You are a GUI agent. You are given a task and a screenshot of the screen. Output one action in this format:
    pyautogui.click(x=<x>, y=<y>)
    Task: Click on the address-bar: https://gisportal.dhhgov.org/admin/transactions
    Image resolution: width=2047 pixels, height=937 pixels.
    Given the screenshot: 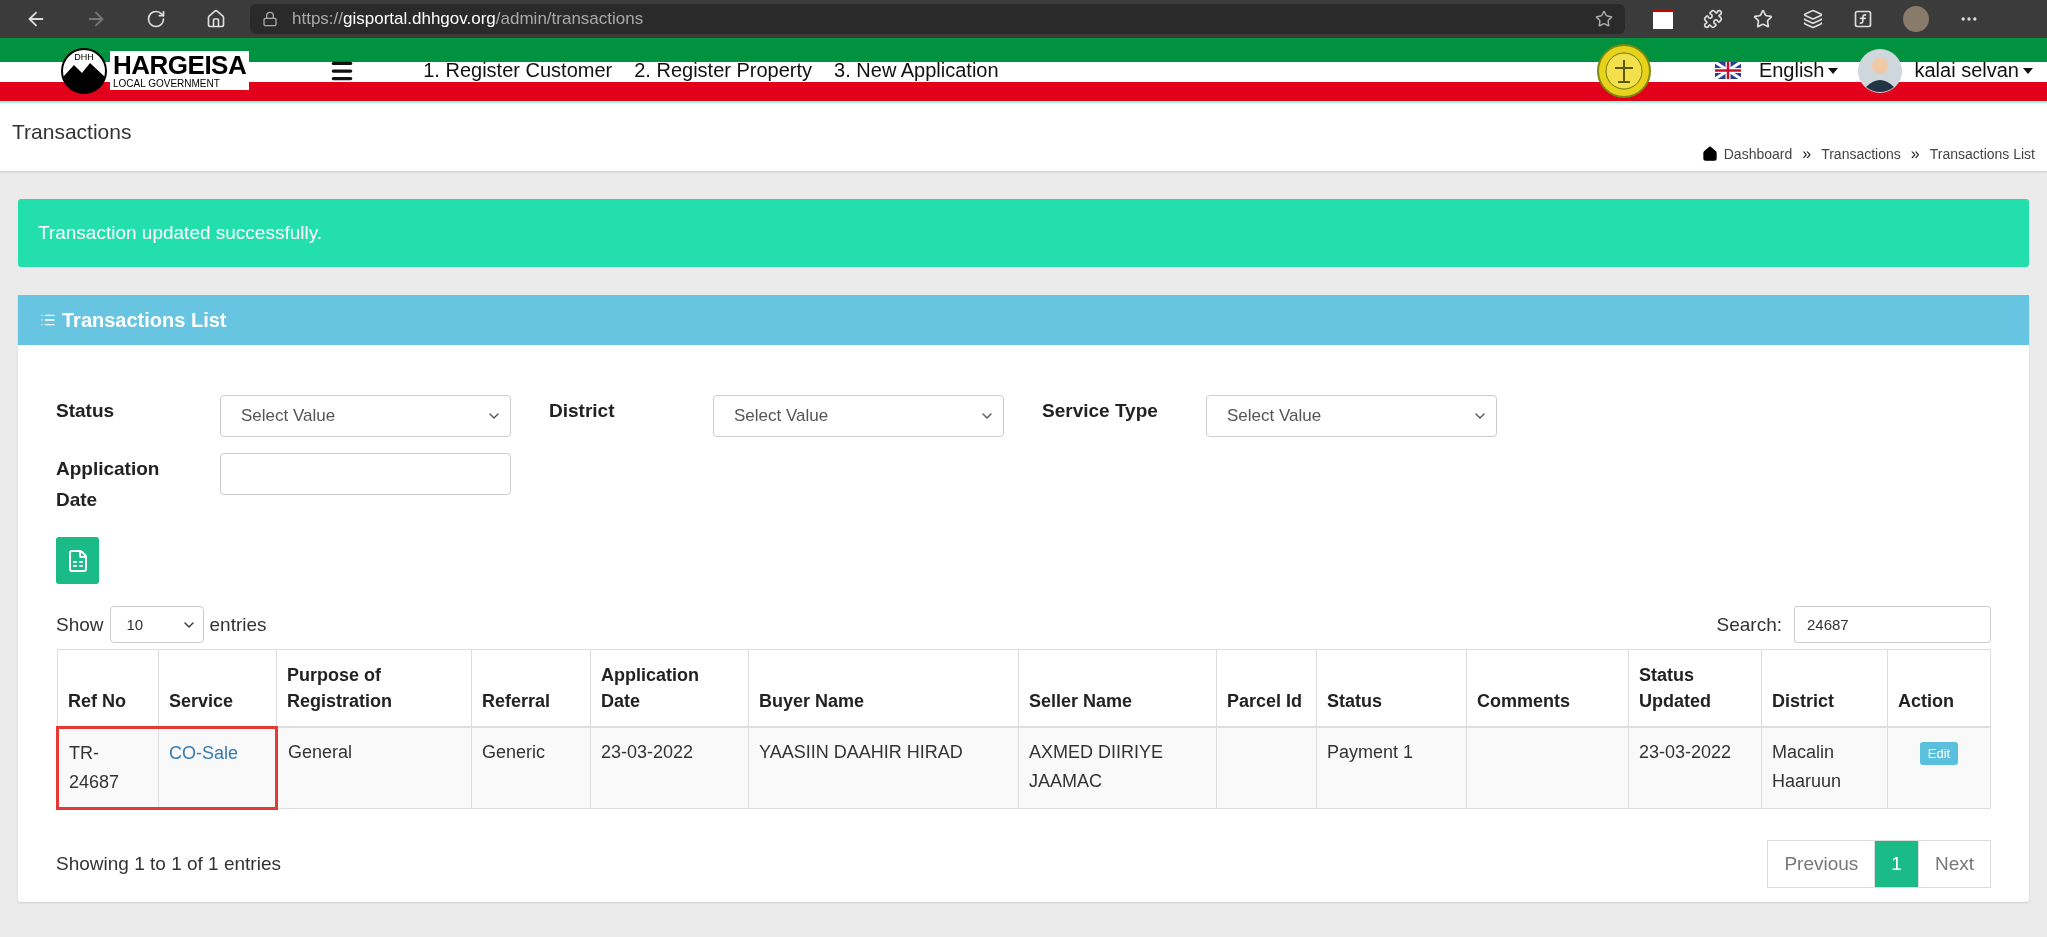 What is the action you would take?
    pyautogui.click(x=937, y=19)
    